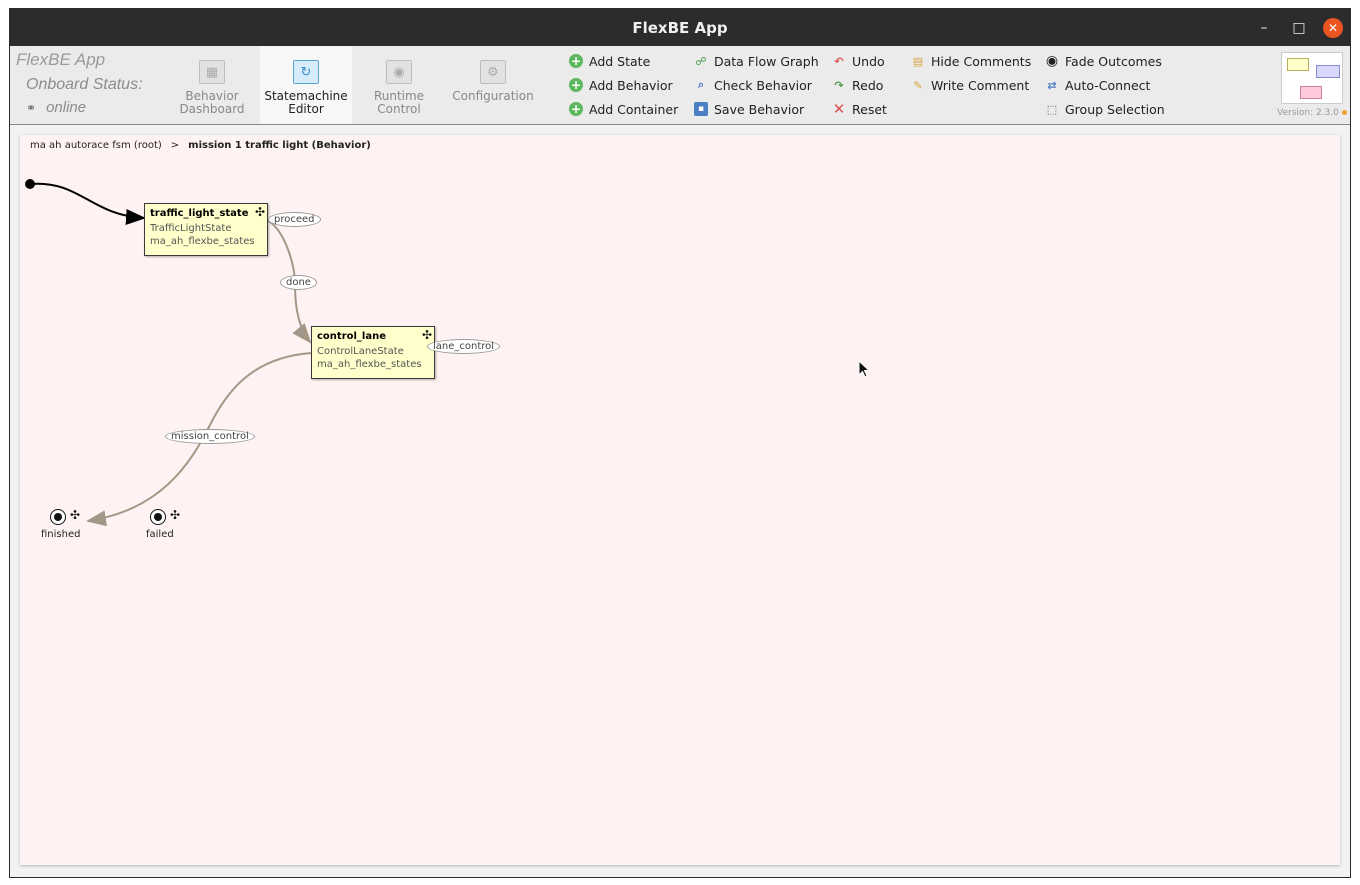  What do you see at coordinates (306, 85) in the screenshot?
I see `tab-statemachine-editor: ↻ Statemachine Editor` at bounding box center [306, 85].